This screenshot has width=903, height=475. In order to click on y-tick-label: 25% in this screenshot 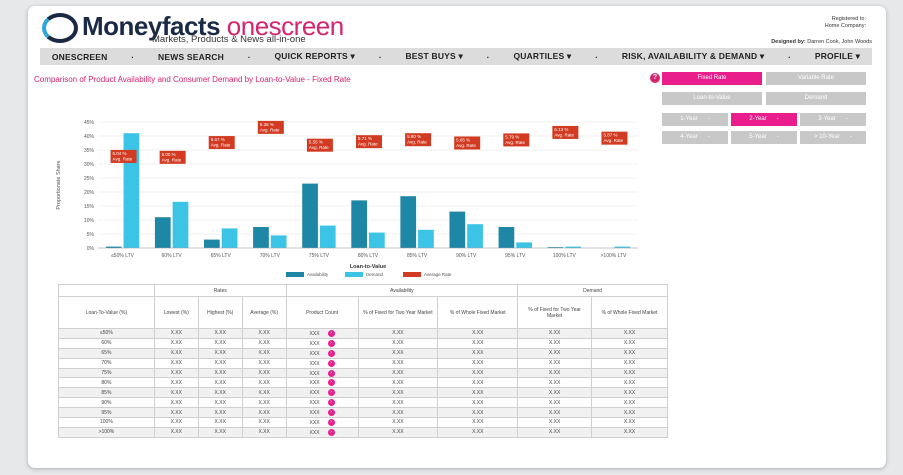, I will do `click(89, 179)`.